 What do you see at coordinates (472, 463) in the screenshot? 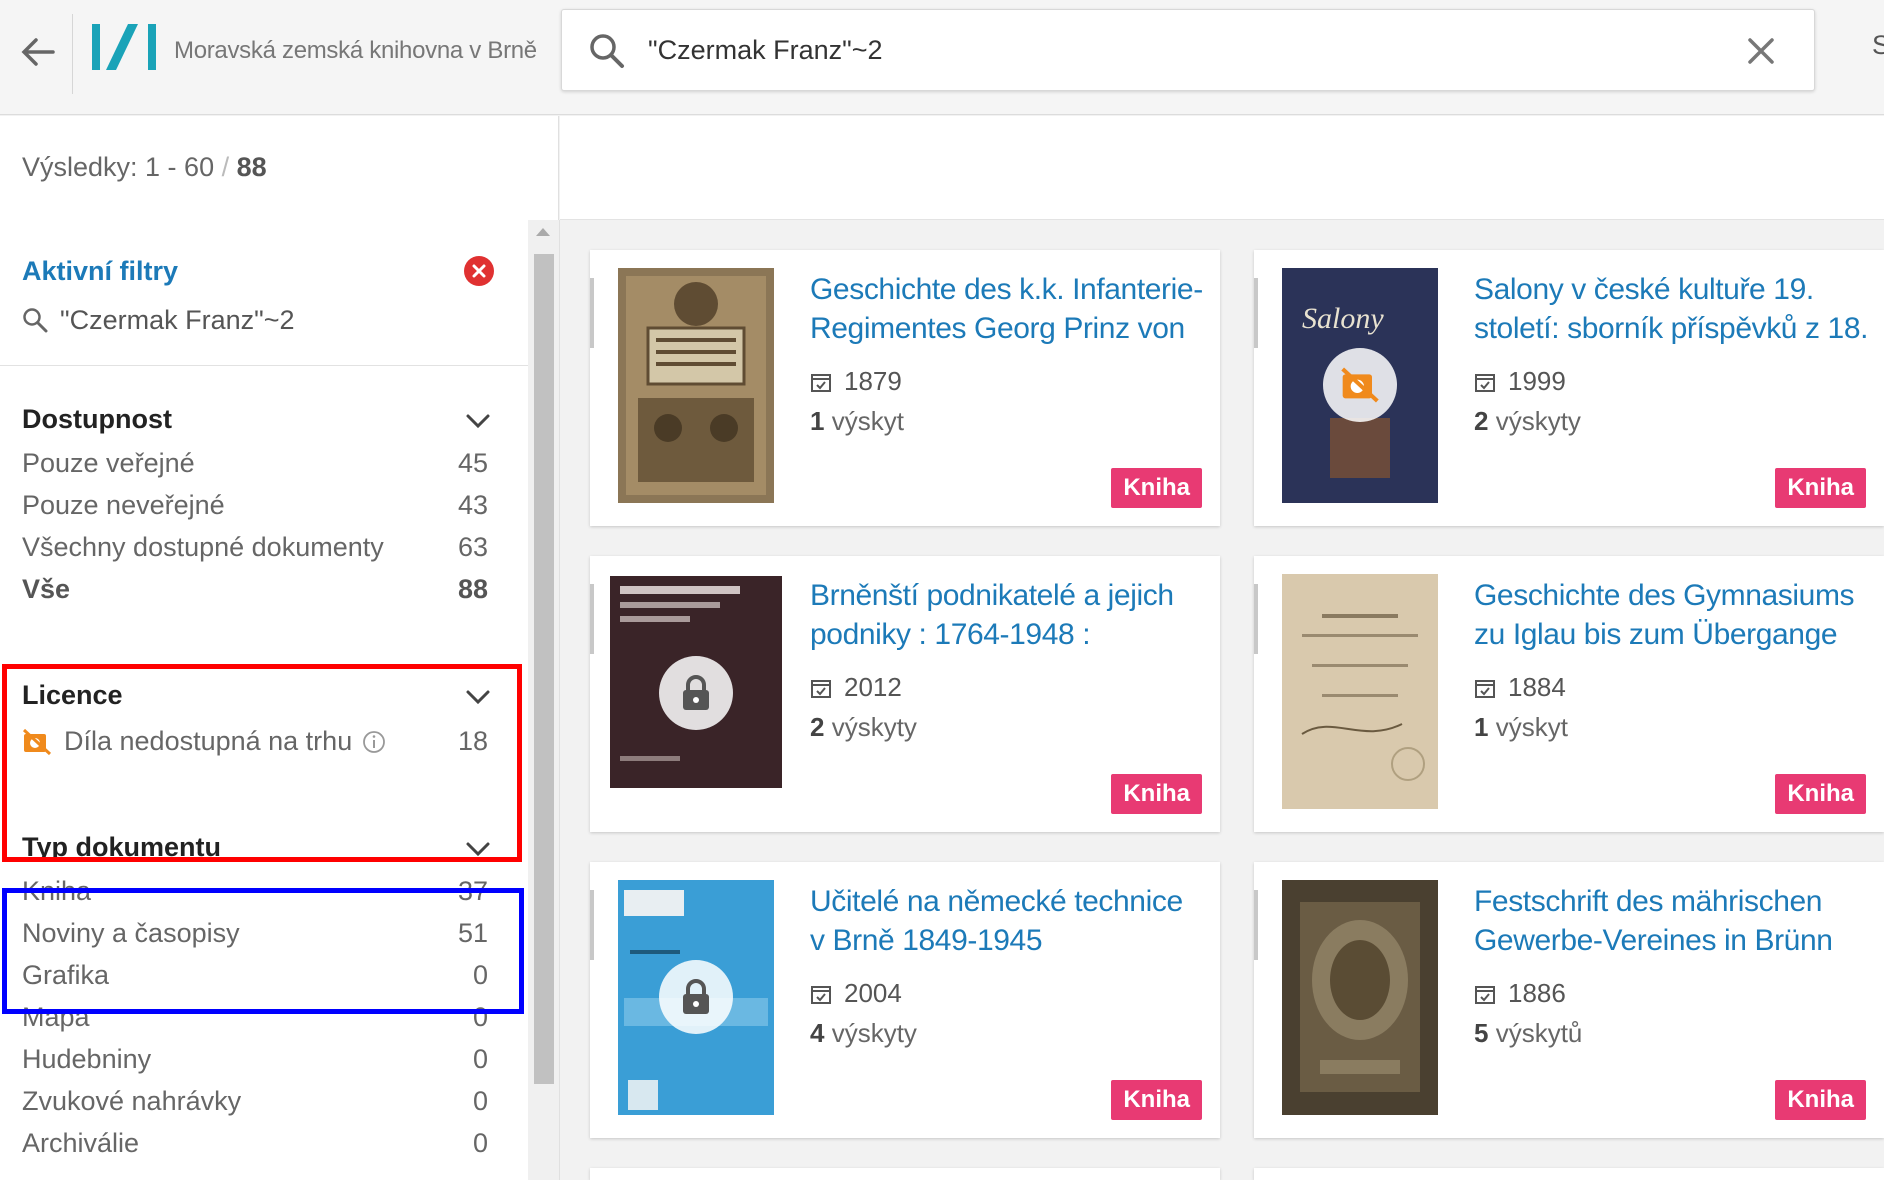
I see `facet-item-count: 45` at bounding box center [472, 463].